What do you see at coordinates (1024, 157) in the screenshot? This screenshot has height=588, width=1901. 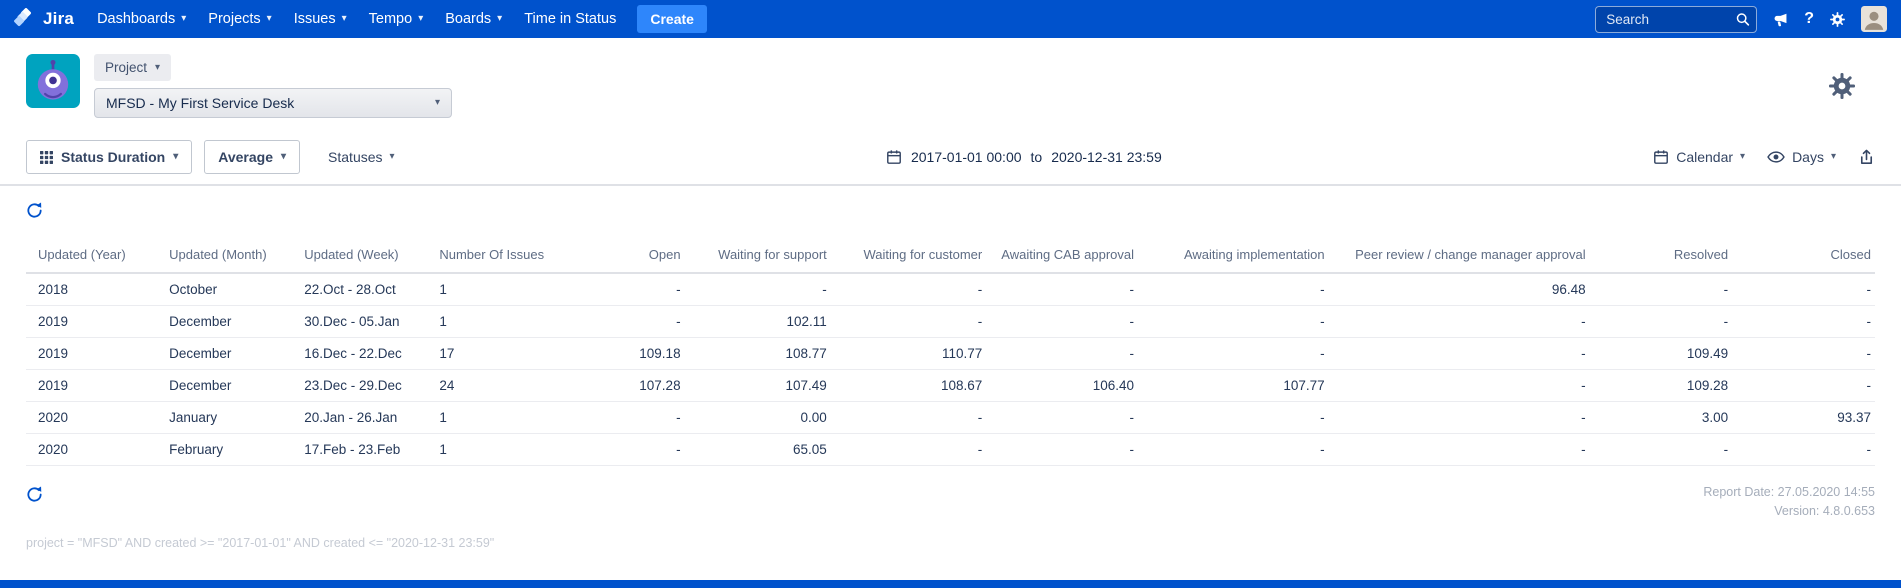 I see `date-range-picker: 2017-01-01 00:00 to 2020-12-31 23:59` at bounding box center [1024, 157].